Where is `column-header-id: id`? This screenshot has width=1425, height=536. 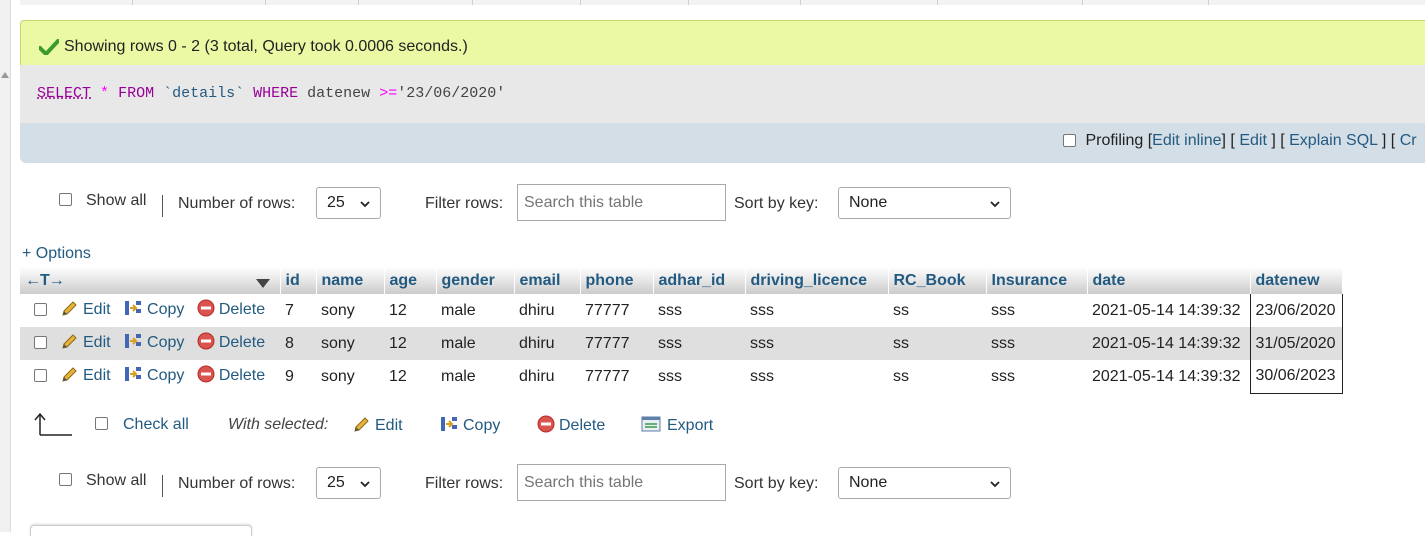
column-header-id: id is located at coordinates (298, 280).